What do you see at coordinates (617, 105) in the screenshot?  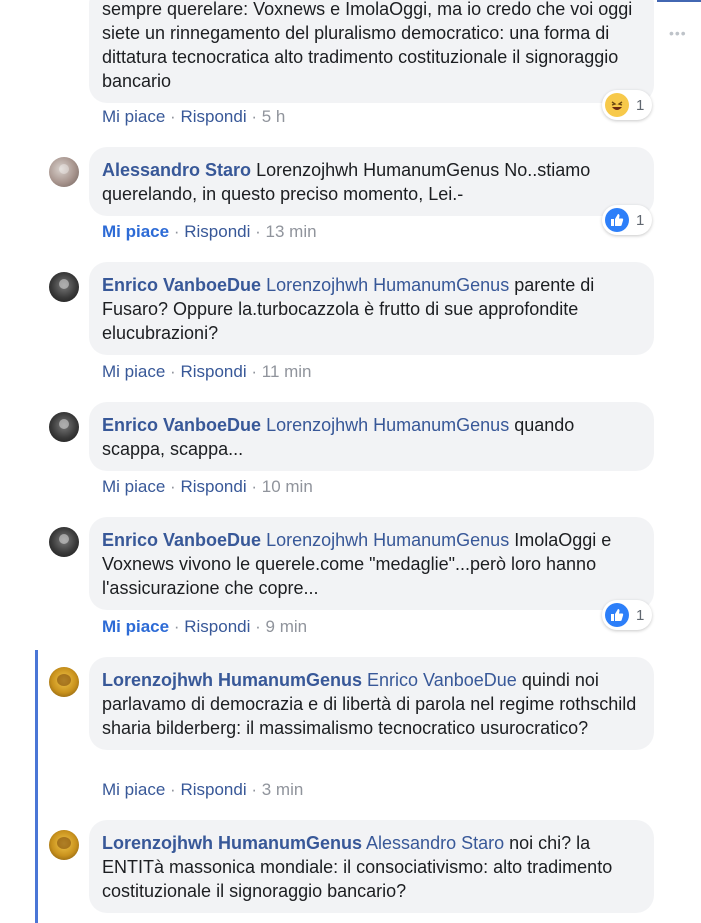 I see `haha-reaction-icon` at bounding box center [617, 105].